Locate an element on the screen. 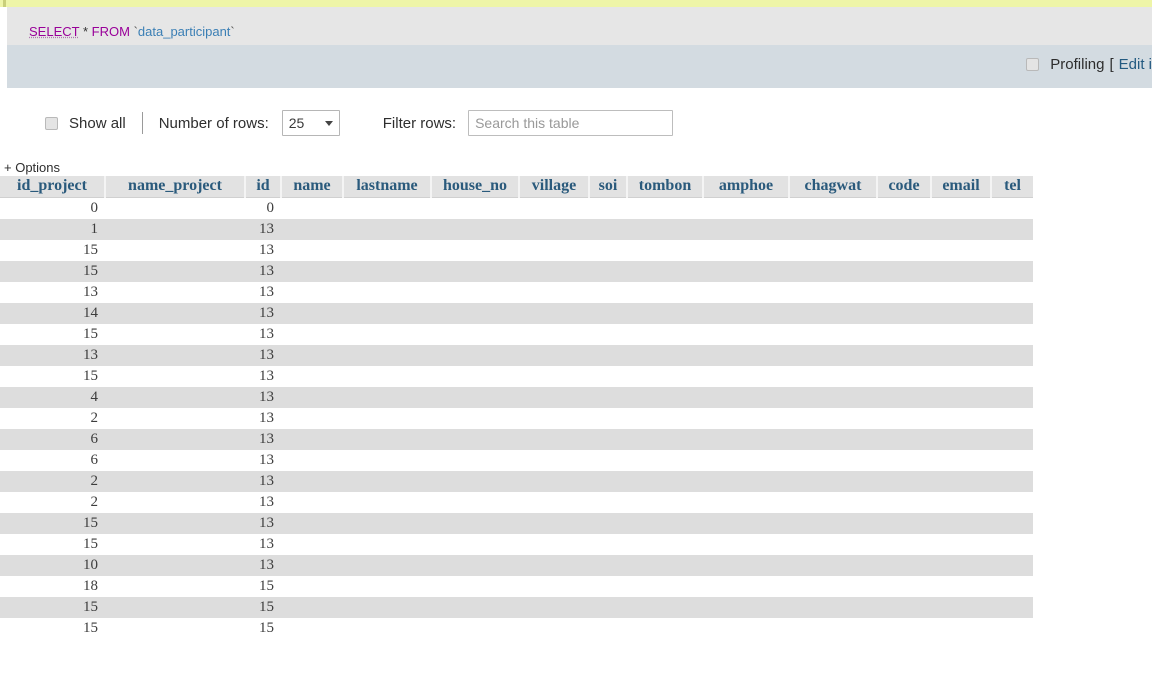  column-header-code: code is located at coordinates (904, 187).